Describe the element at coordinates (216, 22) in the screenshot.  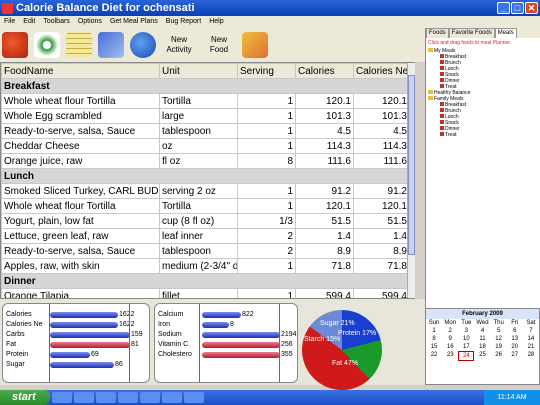
I see `menu-item: Help` at that location.